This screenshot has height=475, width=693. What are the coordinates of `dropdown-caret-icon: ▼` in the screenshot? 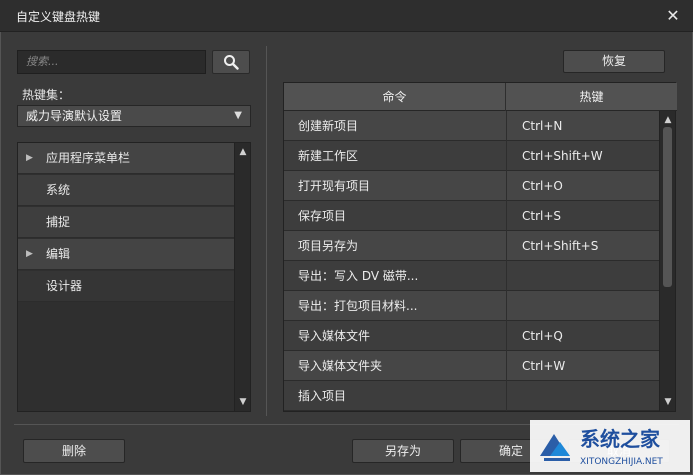 It's located at (238, 115).